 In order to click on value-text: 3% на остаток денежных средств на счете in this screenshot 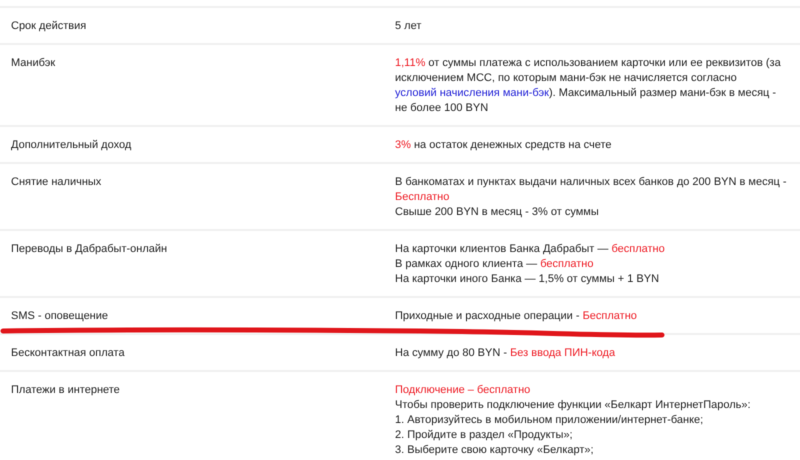, I will do `click(504, 145)`.